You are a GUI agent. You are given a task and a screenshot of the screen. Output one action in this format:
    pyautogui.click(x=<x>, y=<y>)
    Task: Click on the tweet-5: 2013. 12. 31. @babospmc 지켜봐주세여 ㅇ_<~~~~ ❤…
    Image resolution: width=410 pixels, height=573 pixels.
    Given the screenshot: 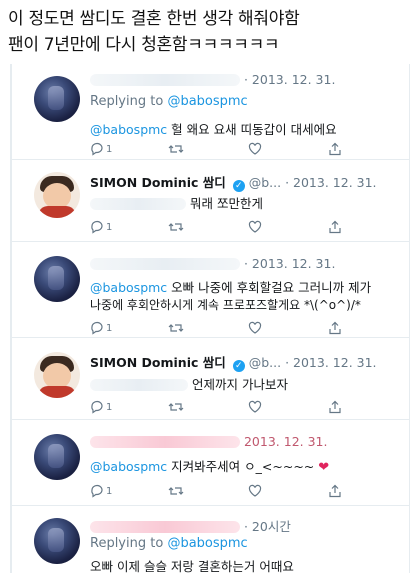 What is the action you would take?
    pyautogui.click(x=210, y=463)
    